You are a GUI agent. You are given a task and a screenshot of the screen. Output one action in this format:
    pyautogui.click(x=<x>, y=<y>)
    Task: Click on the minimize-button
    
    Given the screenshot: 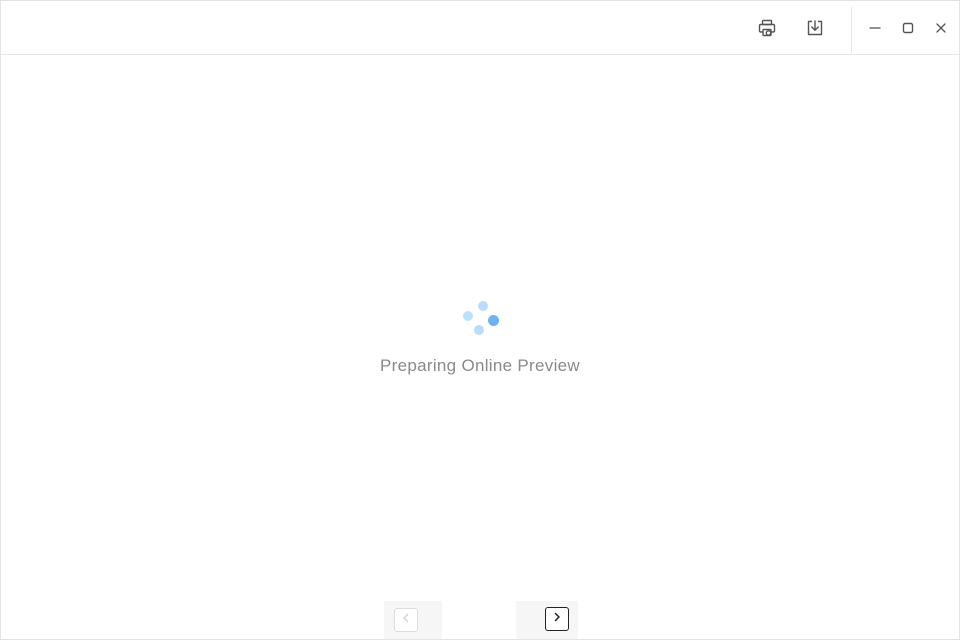 What is the action you would take?
    pyautogui.click(x=875, y=28)
    